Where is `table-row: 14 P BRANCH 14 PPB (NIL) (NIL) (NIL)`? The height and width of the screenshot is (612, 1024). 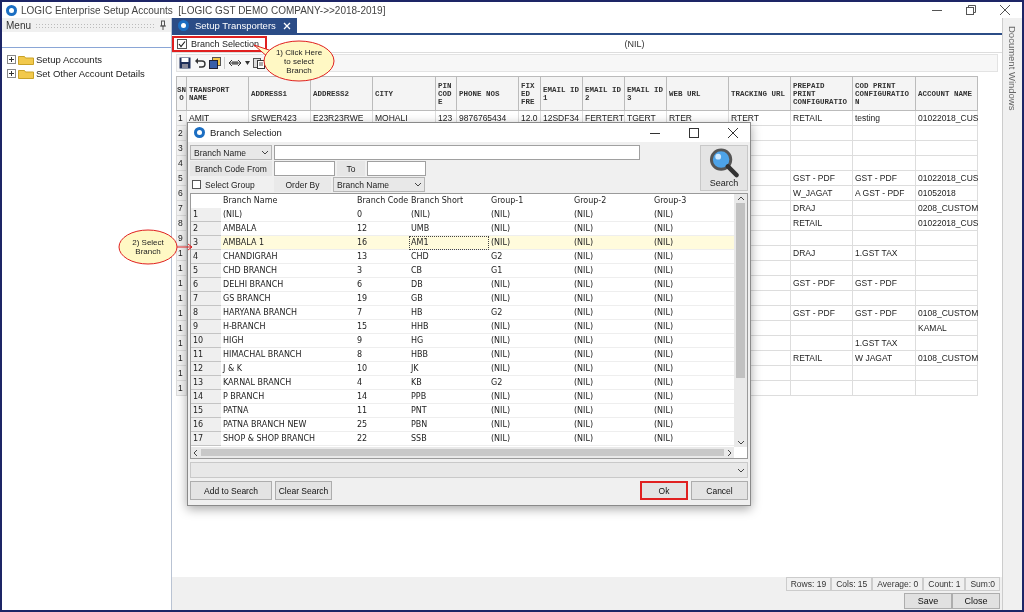 table-row: 14 P BRANCH 14 PPB (NIL) (NIL) (NIL) is located at coordinates (462, 396).